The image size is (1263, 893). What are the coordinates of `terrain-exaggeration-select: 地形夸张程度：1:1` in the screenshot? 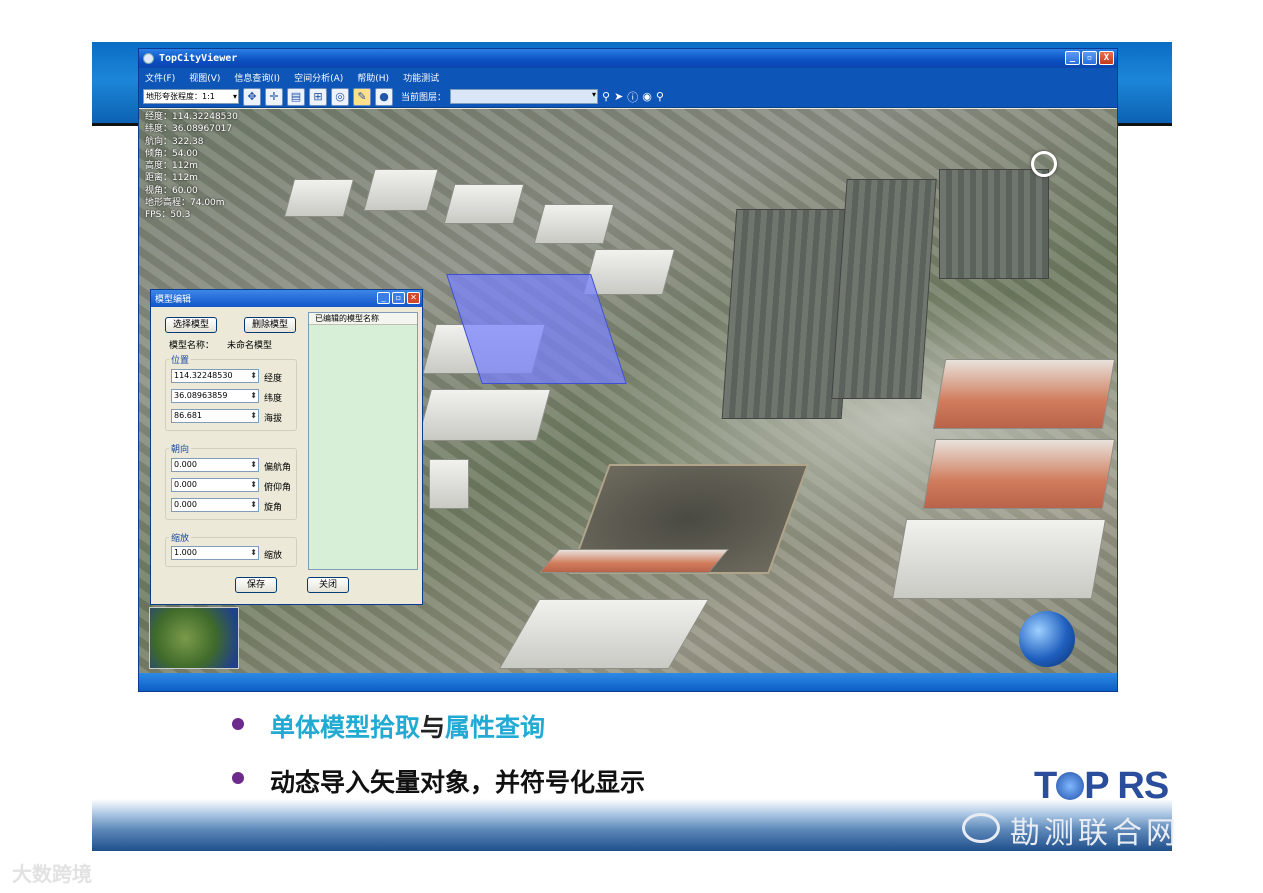 It's located at (191, 96).